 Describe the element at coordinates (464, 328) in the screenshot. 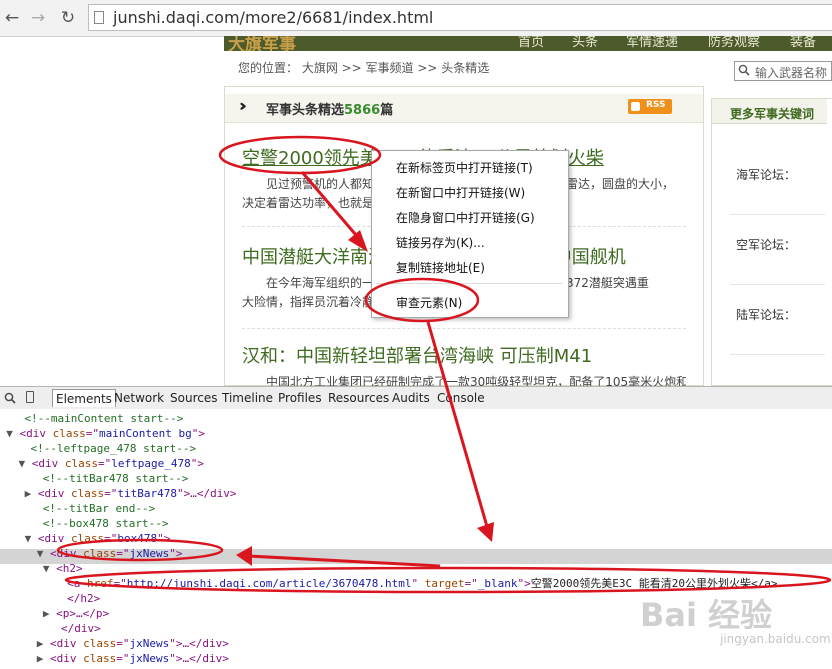

I see `article-divider` at that location.